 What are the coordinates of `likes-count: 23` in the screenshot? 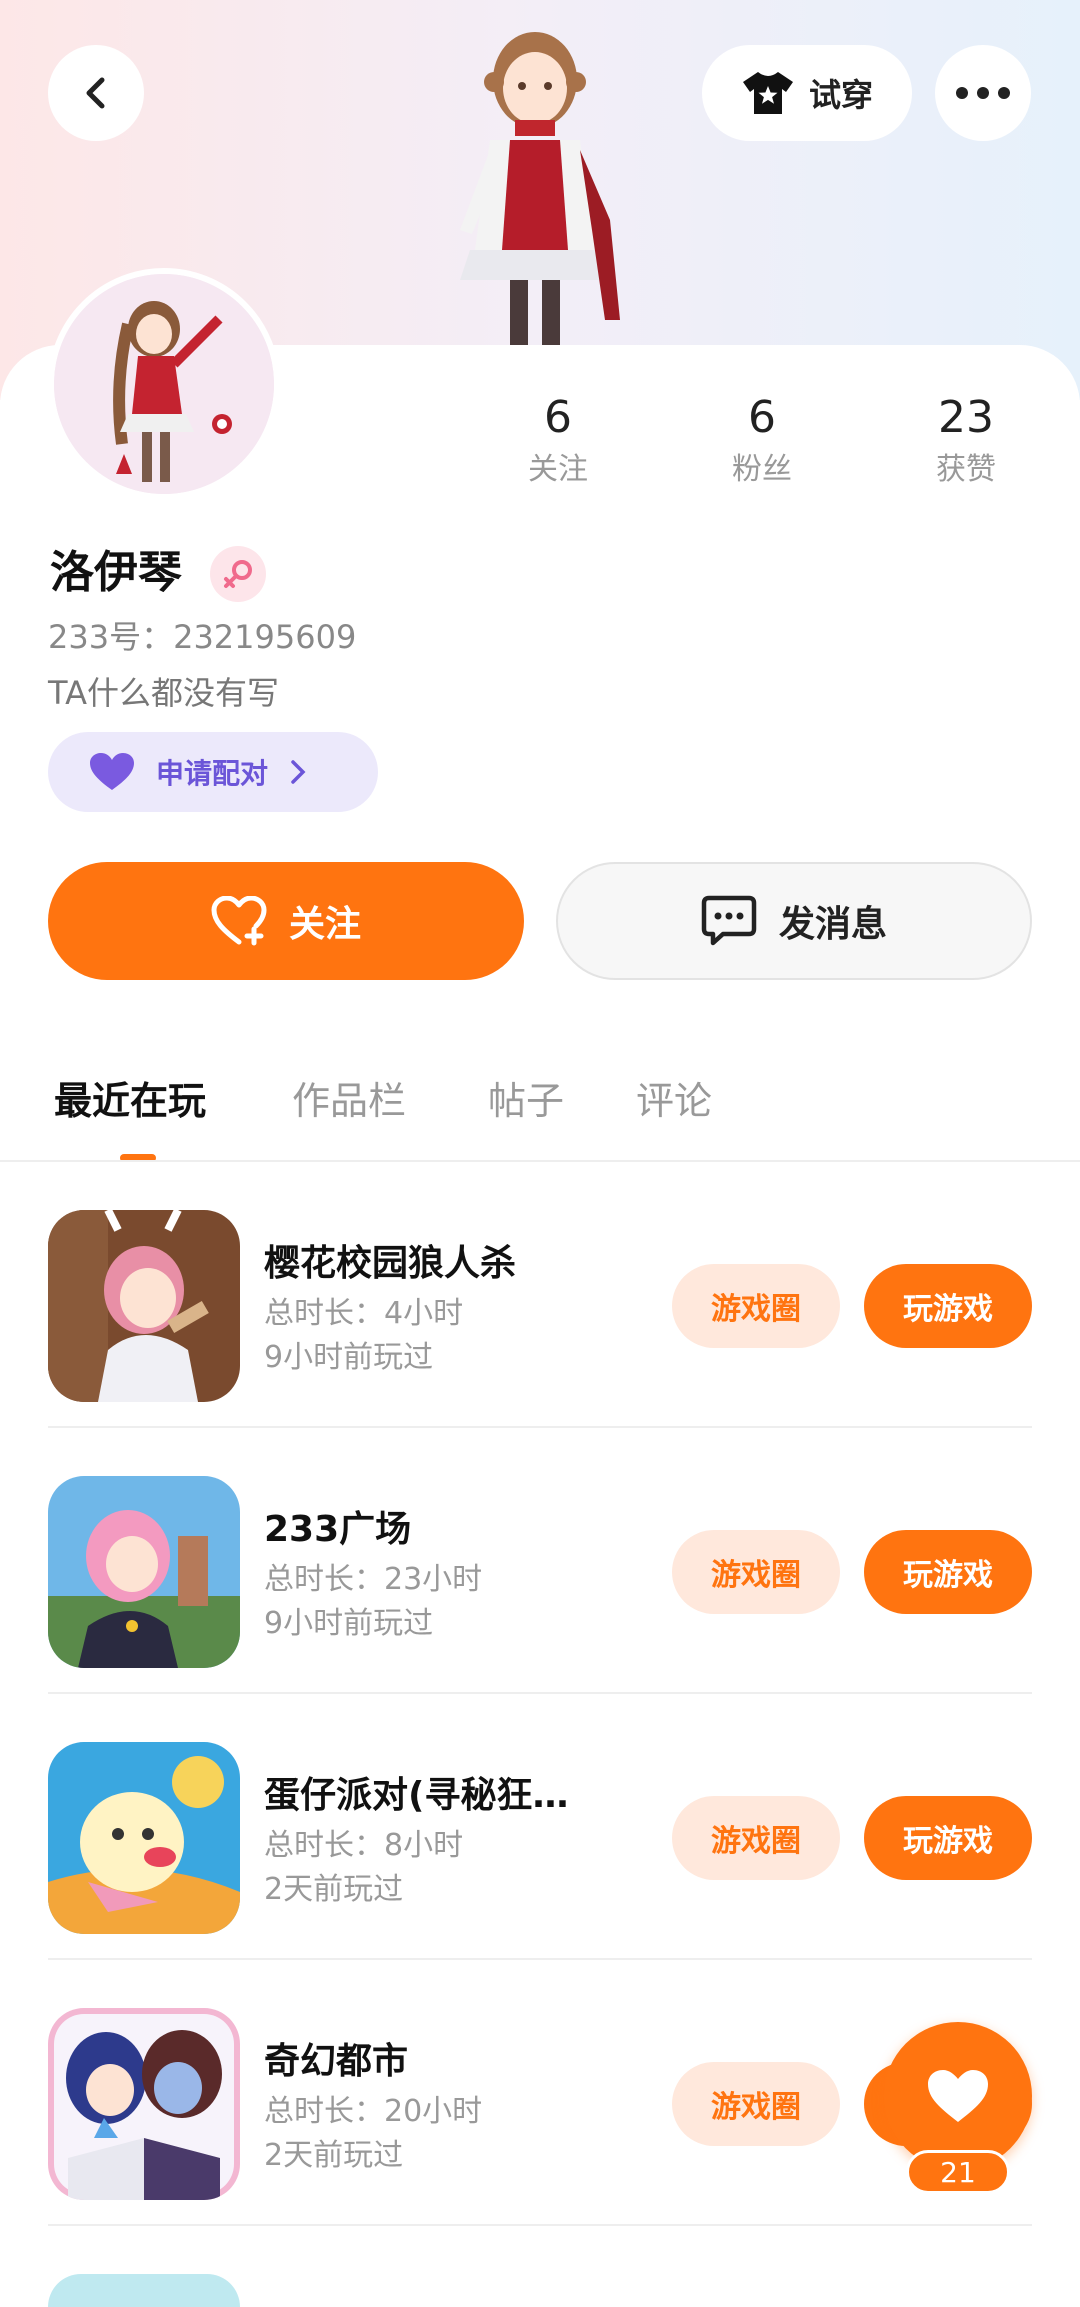 It's located at (966, 417).